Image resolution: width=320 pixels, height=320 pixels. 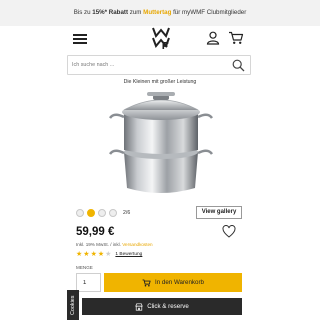 I want to click on shipping-cost-link: Versandkosten, so click(x=137, y=244).